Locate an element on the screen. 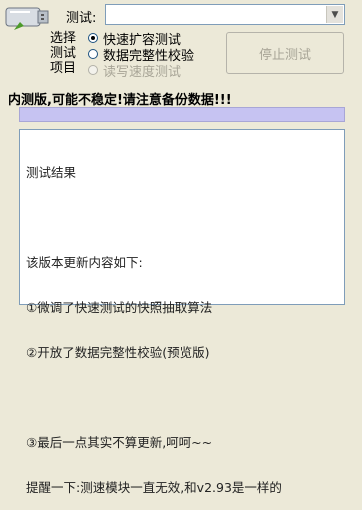 This screenshot has width=362, height=510. results-line: ②开放了数据完整性校验(预览版) is located at coordinates (118, 352).